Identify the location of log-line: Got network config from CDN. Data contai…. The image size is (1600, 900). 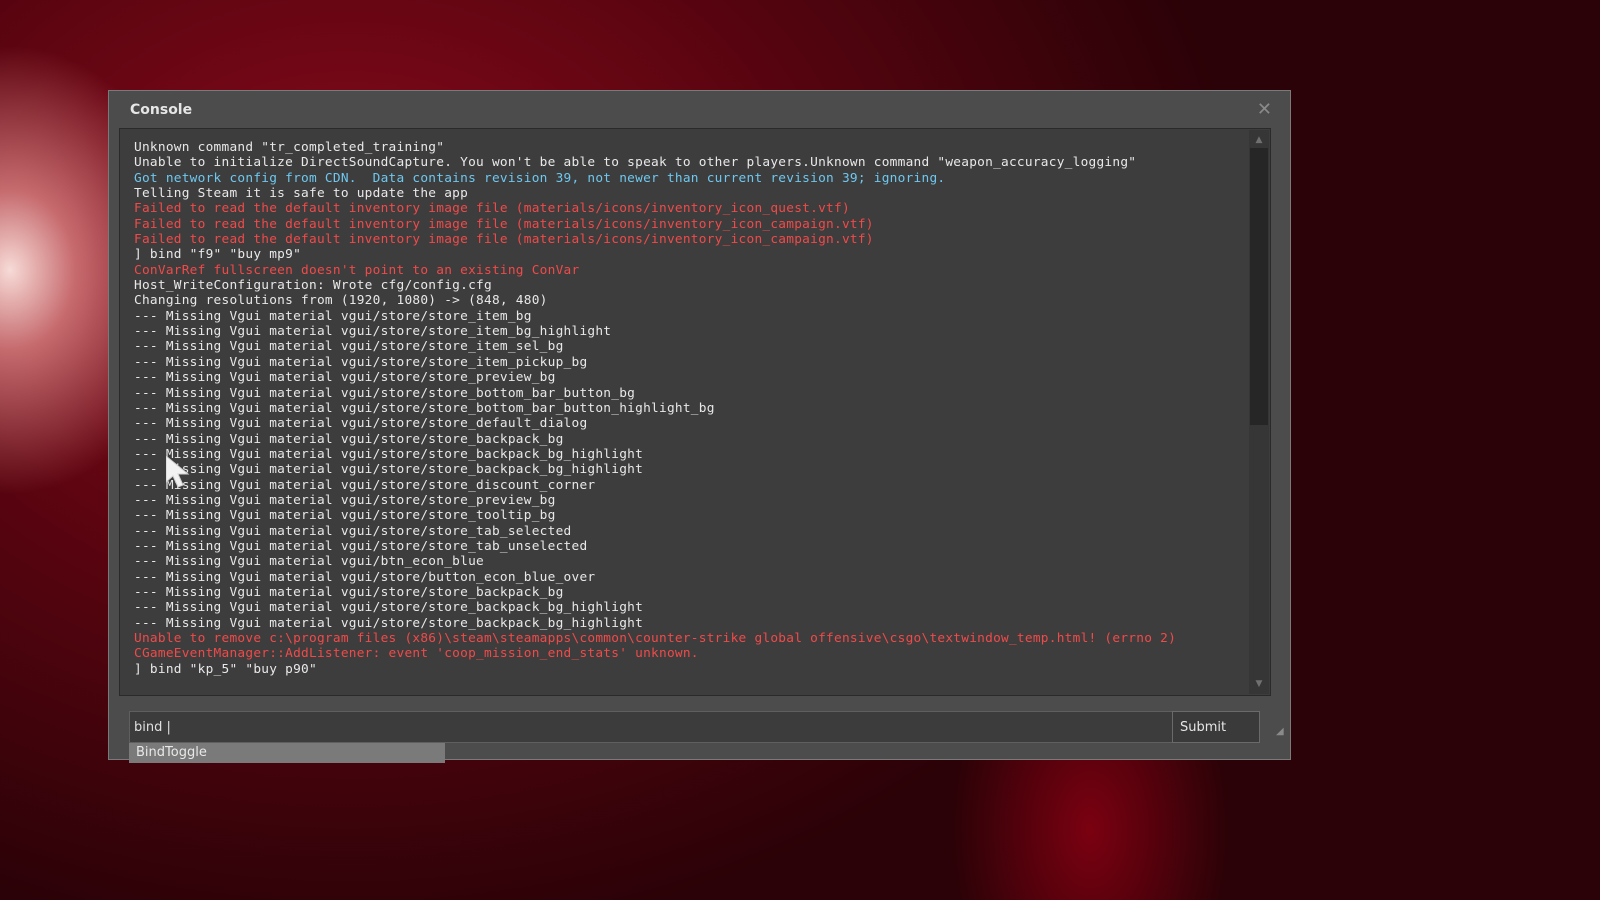
(540, 178).